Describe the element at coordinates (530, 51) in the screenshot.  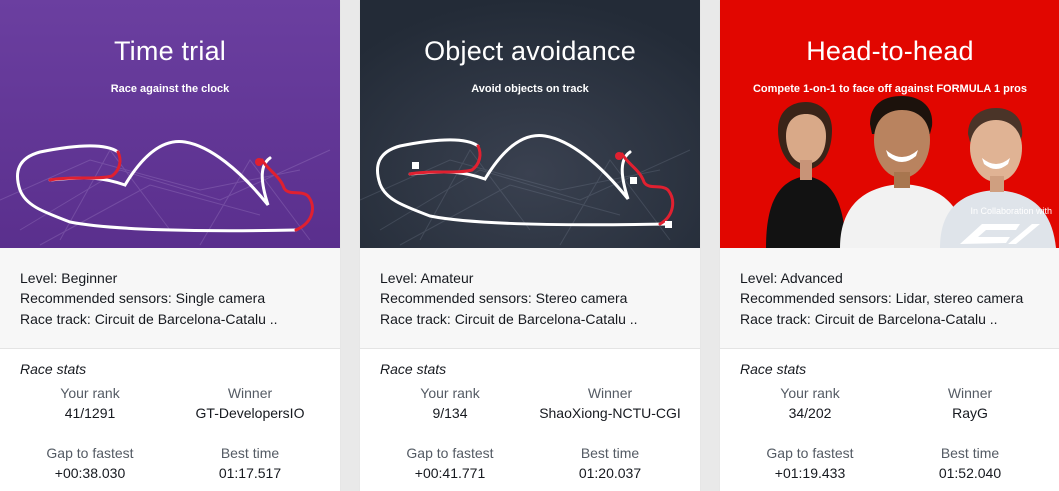
I see `card-title: Object avoidance` at that location.